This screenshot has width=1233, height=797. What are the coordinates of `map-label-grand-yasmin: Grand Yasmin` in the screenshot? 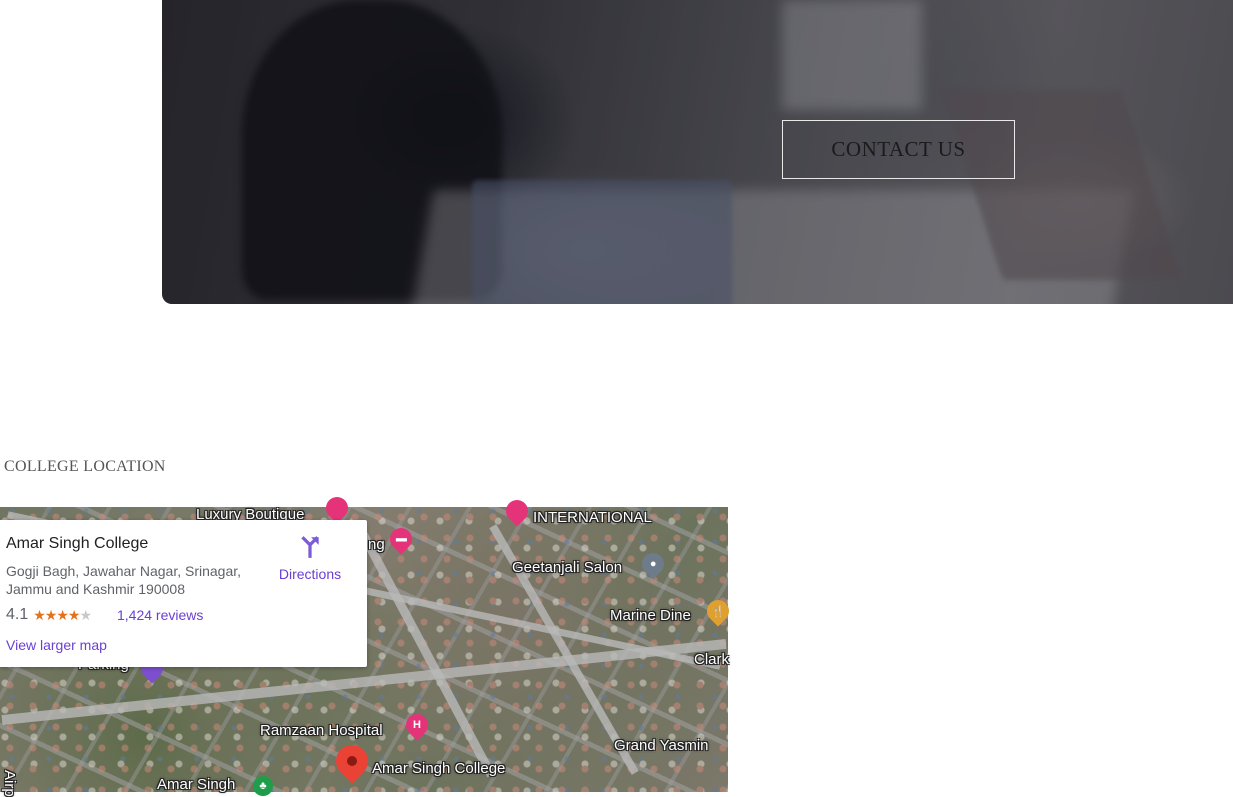 It's located at (661, 745).